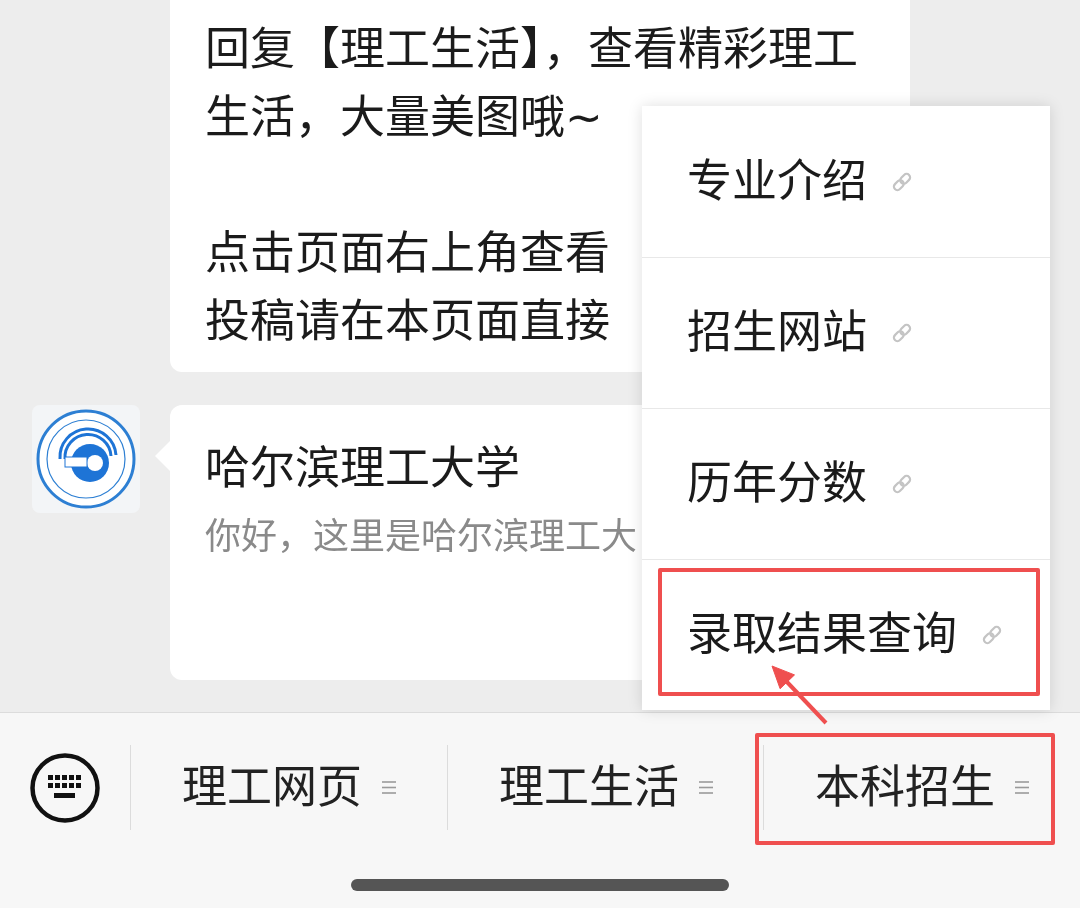  I want to click on popup-menu-item: 历年分数, so click(846, 483).